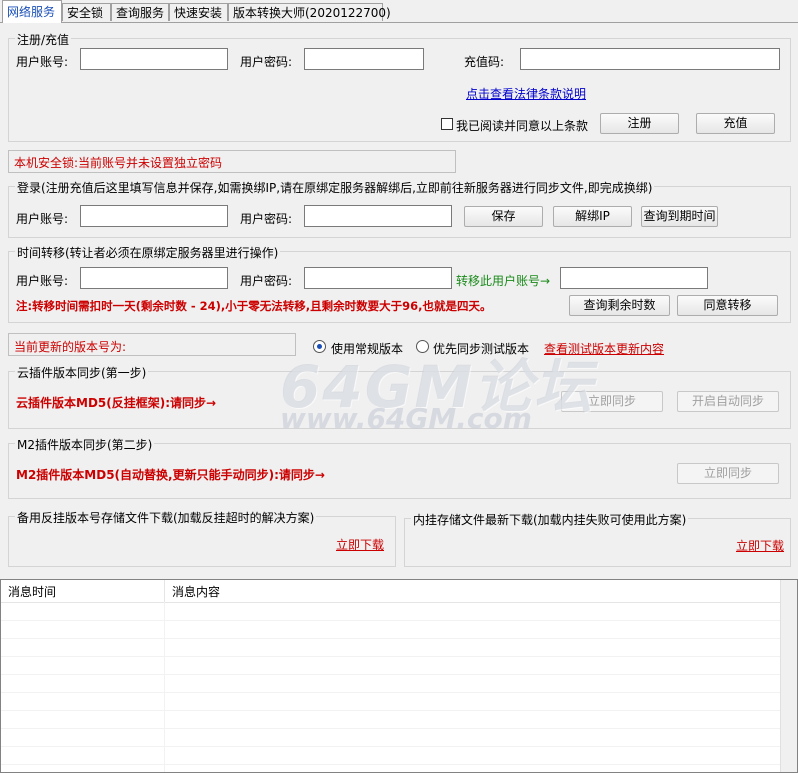 This screenshot has width=798, height=773. I want to click on register-account-label: 用户账号:, so click(42, 62).